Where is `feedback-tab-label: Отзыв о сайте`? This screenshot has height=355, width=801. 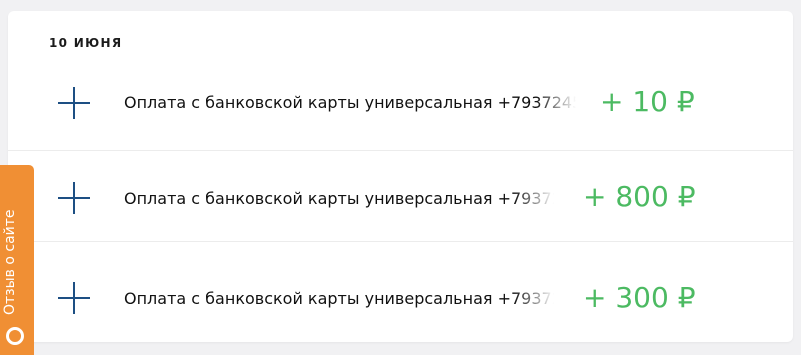 feedback-tab-label: Отзыв о сайте is located at coordinates (10, 262).